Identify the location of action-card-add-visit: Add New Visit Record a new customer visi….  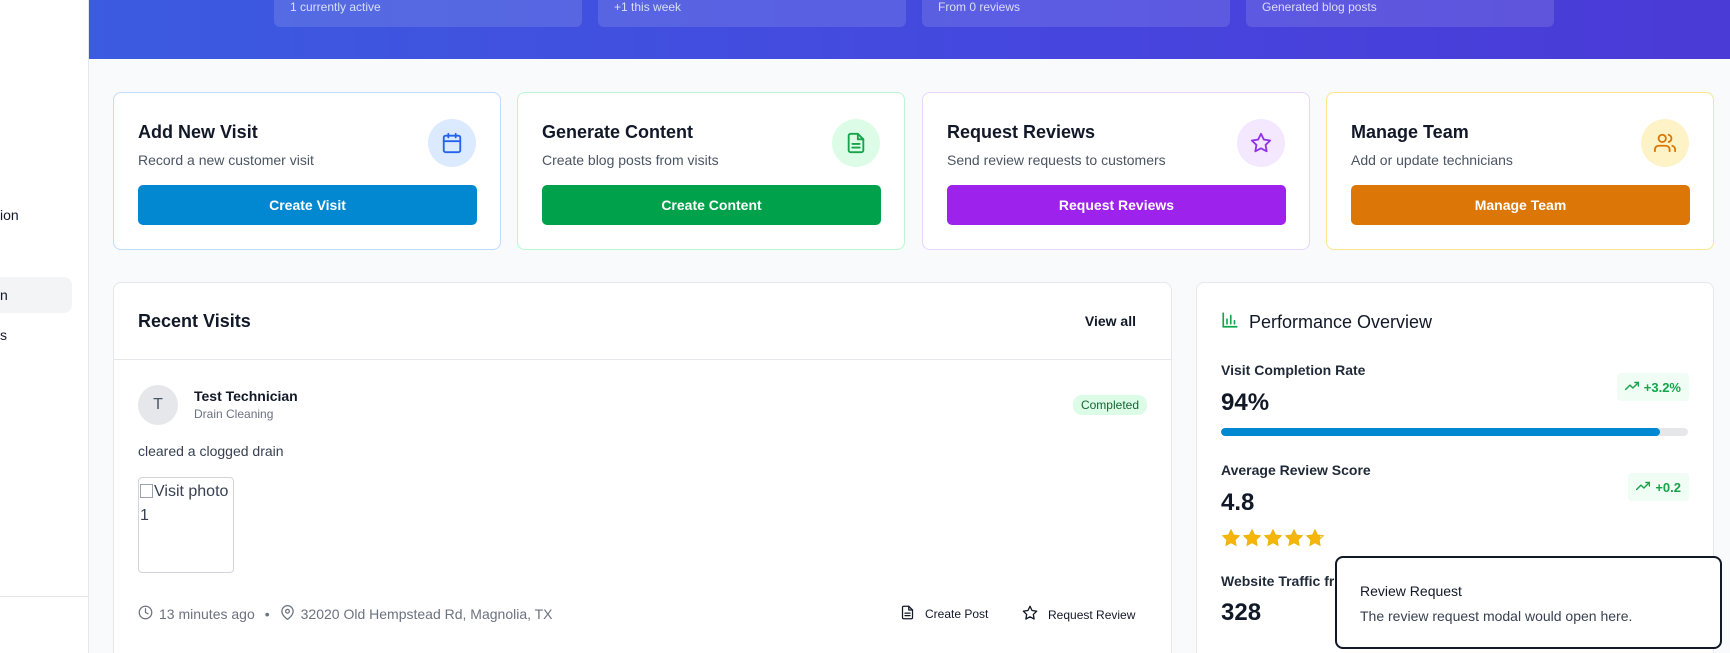
(307, 171).